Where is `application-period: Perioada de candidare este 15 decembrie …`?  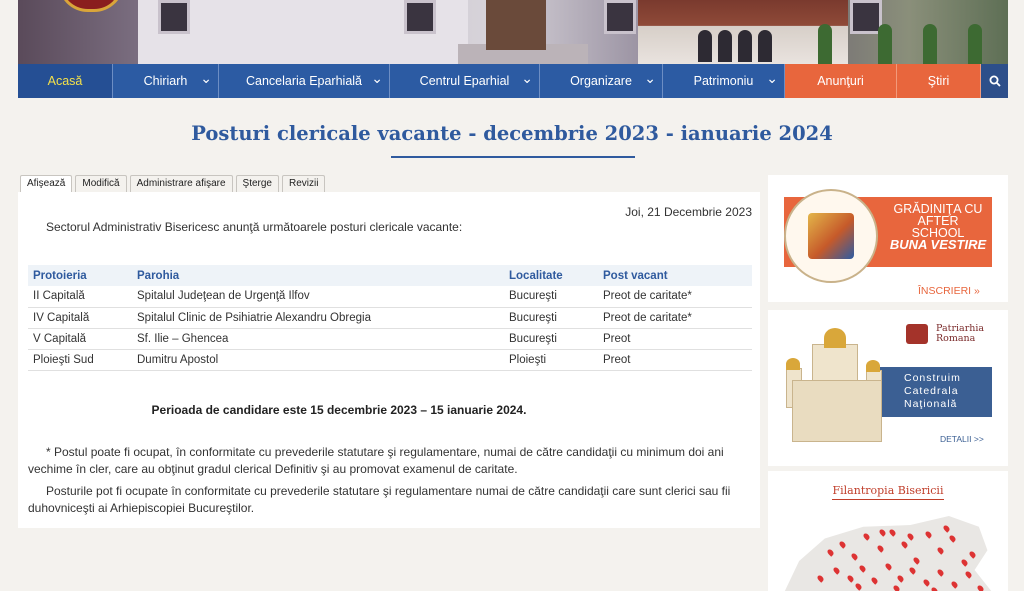
application-period: Perioada de candidare este 15 decembrie … is located at coordinates (339, 410).